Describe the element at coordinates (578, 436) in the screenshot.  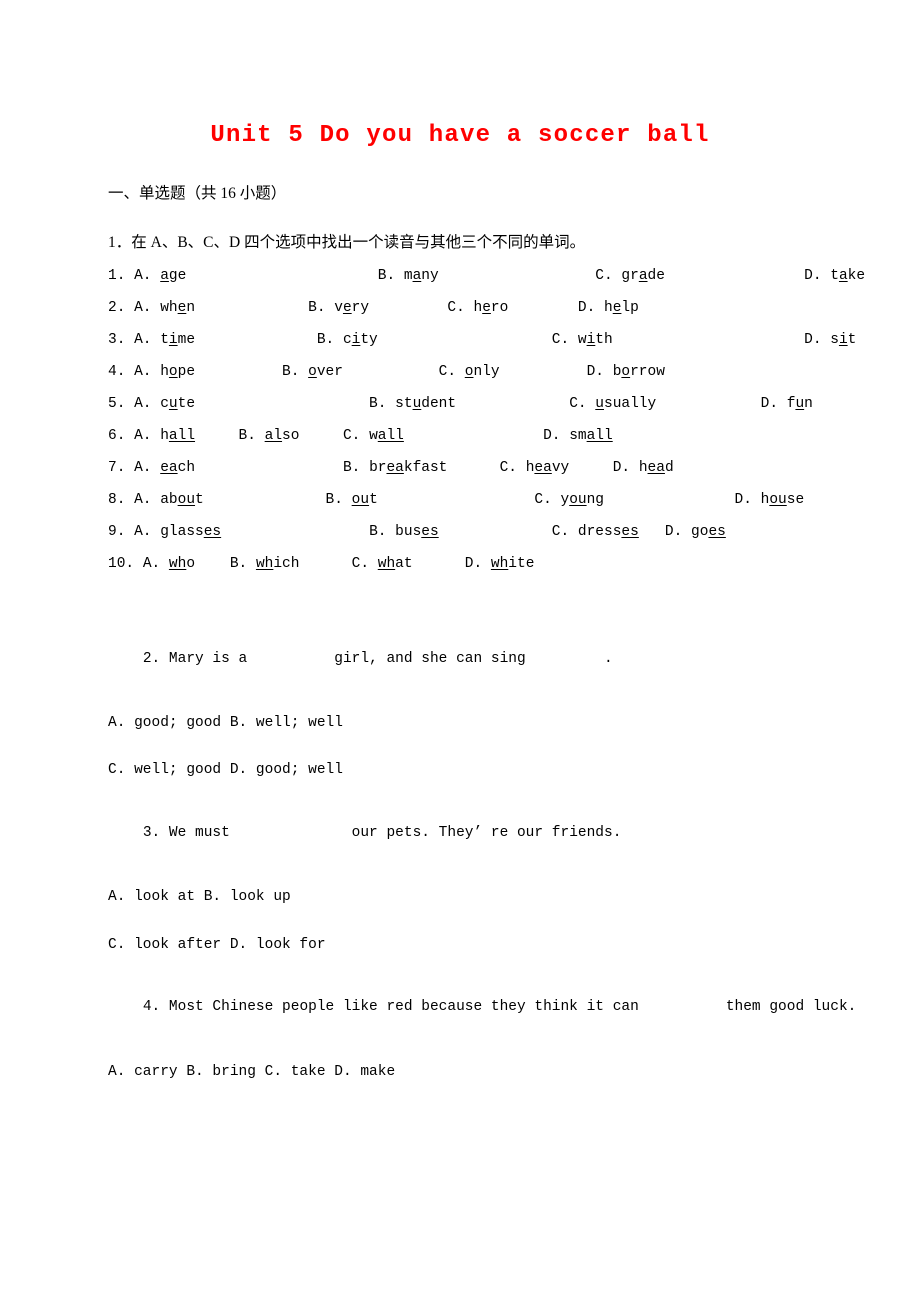
I see `word-option: D. small` at that location.